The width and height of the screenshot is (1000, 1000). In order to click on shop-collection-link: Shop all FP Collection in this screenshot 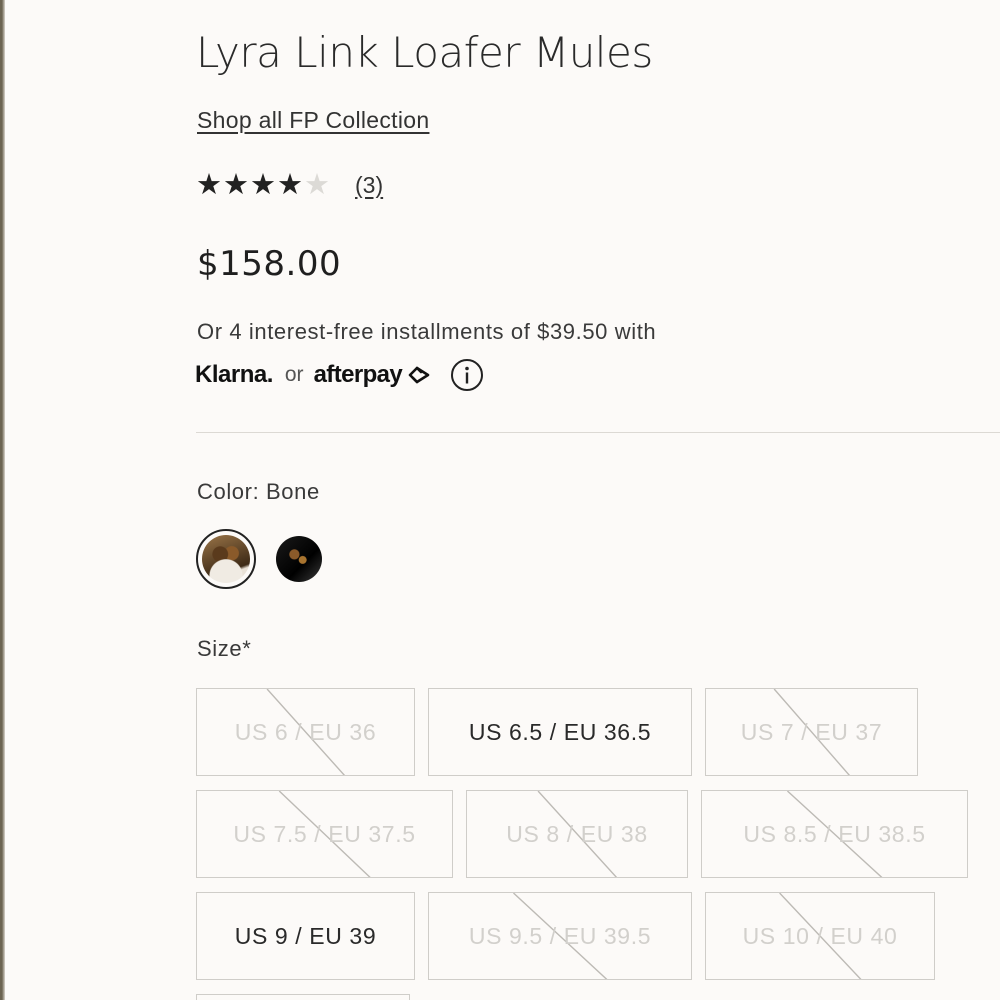, I will do `click(313, 120)`.